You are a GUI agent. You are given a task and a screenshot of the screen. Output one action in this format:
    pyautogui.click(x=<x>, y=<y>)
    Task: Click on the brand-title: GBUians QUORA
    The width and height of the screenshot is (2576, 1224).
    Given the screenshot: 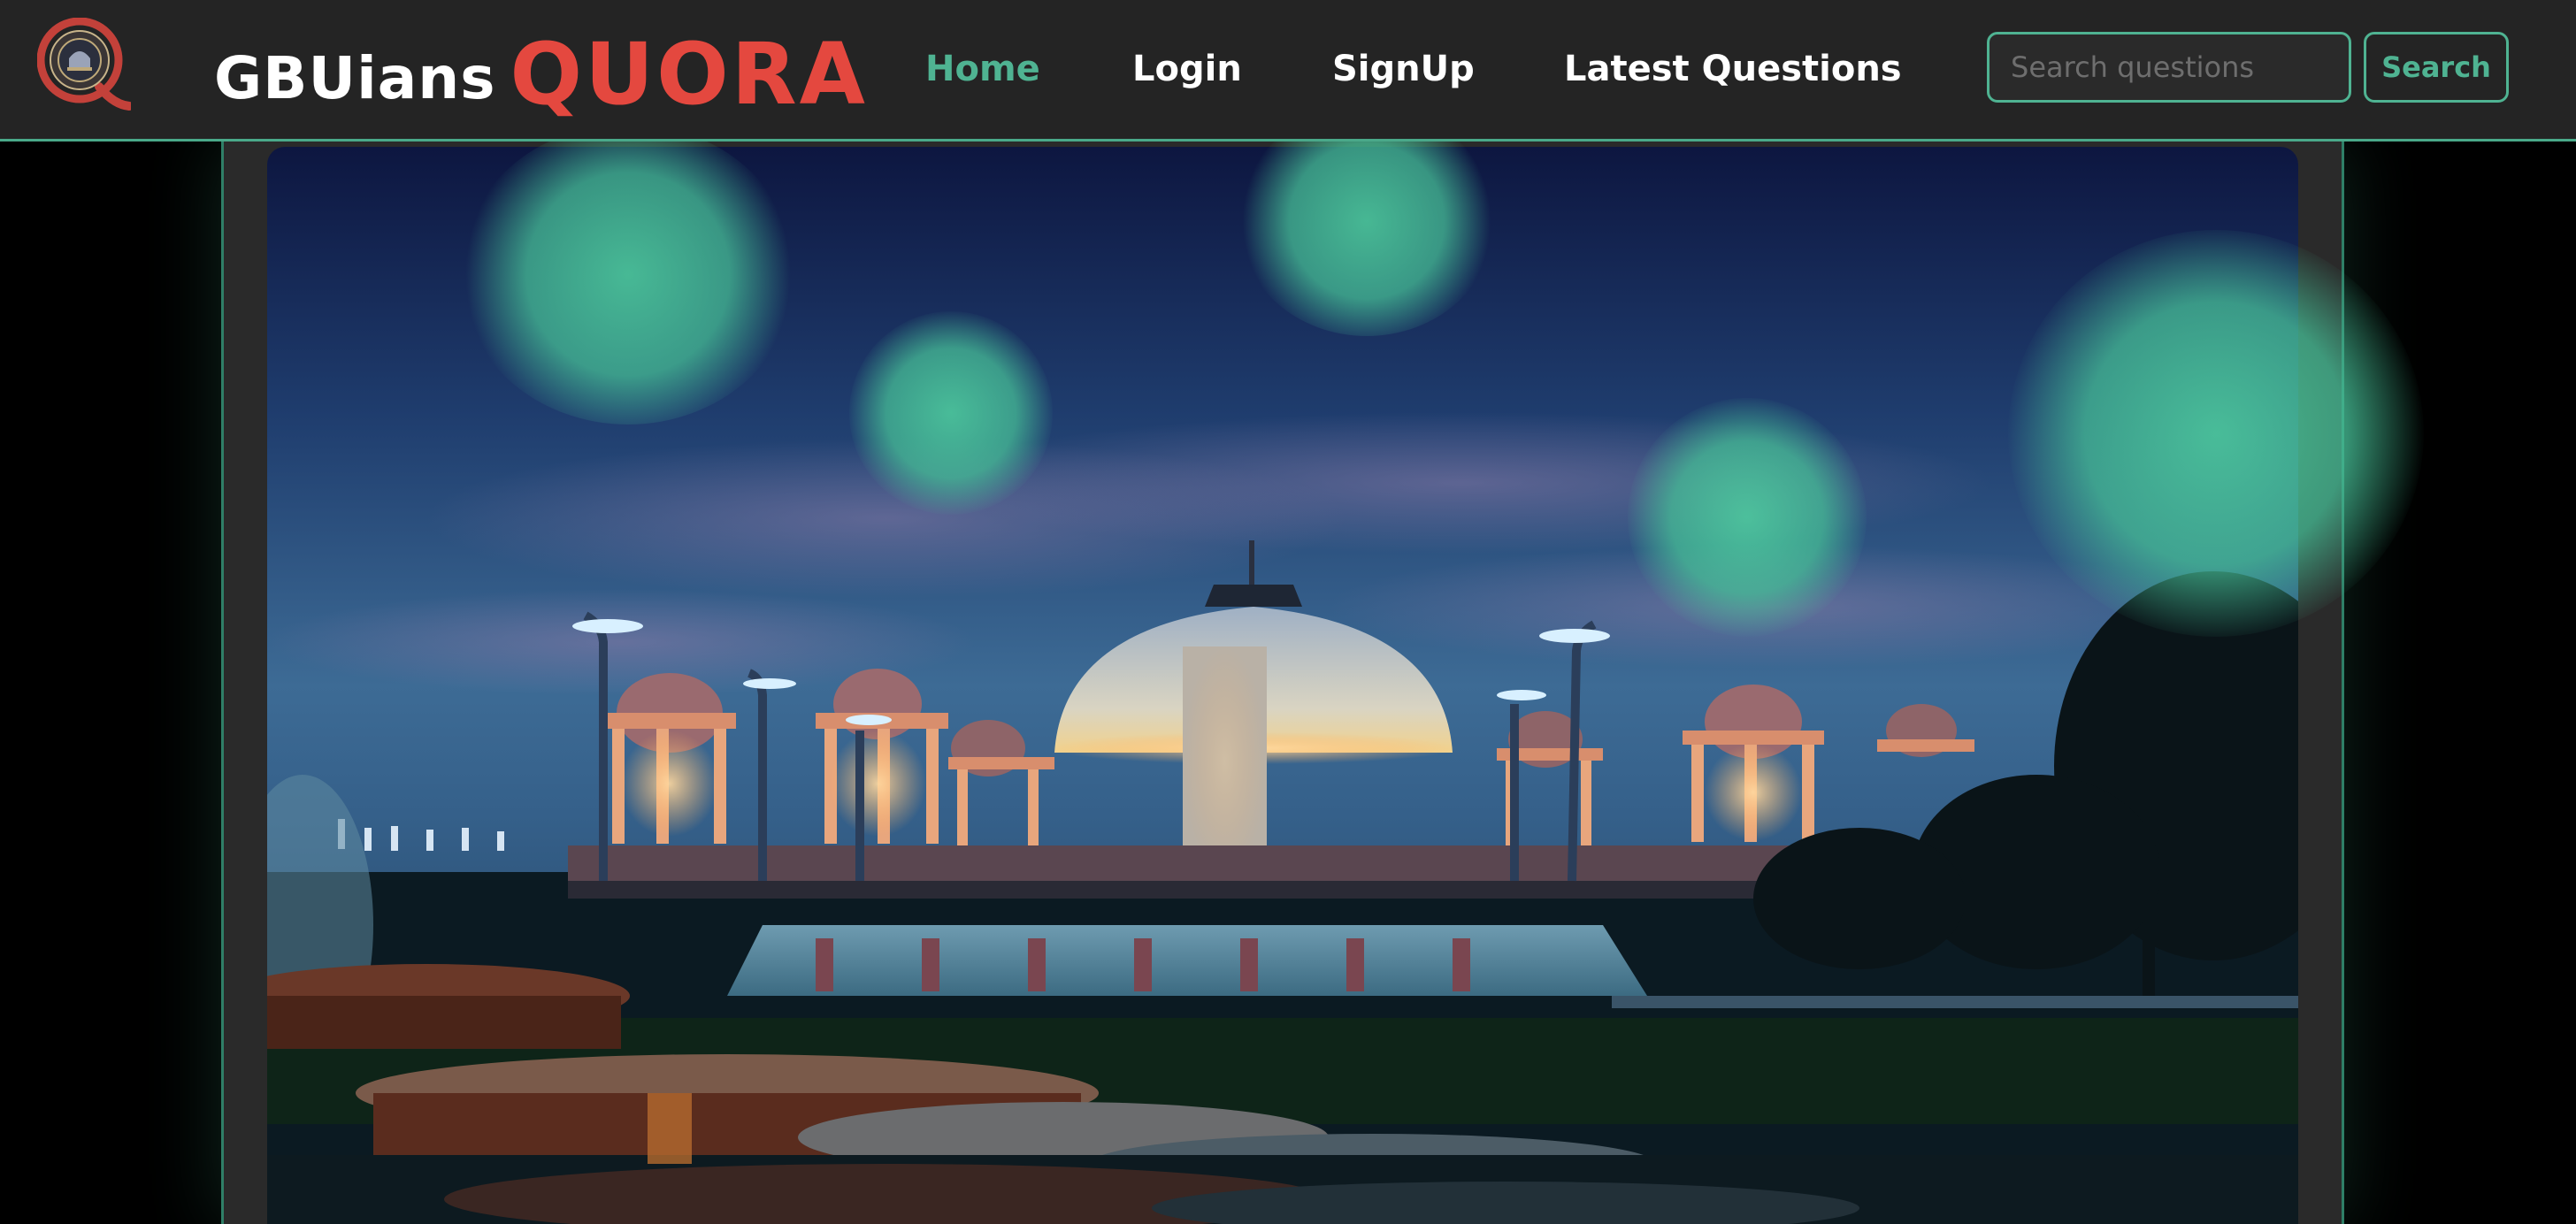 What is the action you would take?
    pyautogui.click(x=541, y=71)
    